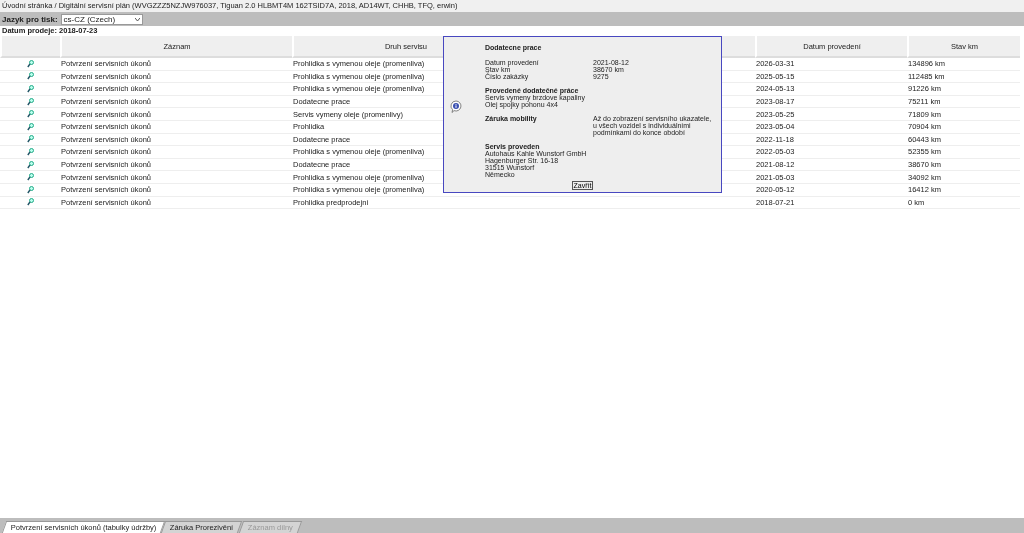 The image size is (1024, 533). I want to click on language-label: Jazyk pro tisk:, so click(30, 19).